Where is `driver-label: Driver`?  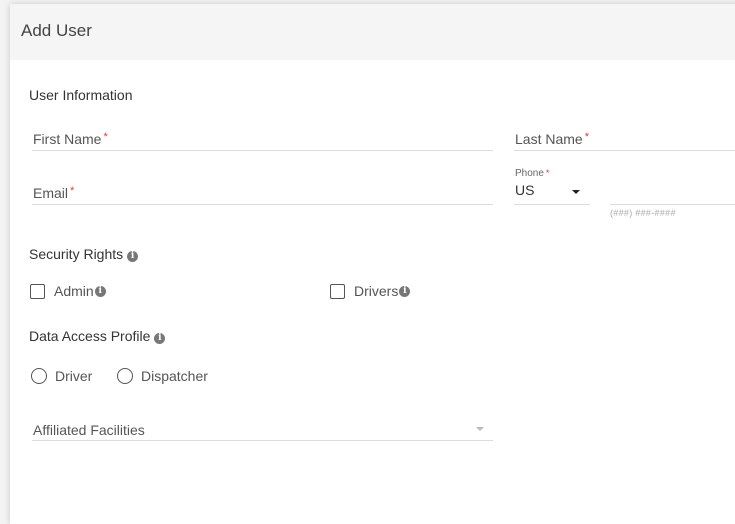 driver-label: Driver is located at coordinates (74, 376).